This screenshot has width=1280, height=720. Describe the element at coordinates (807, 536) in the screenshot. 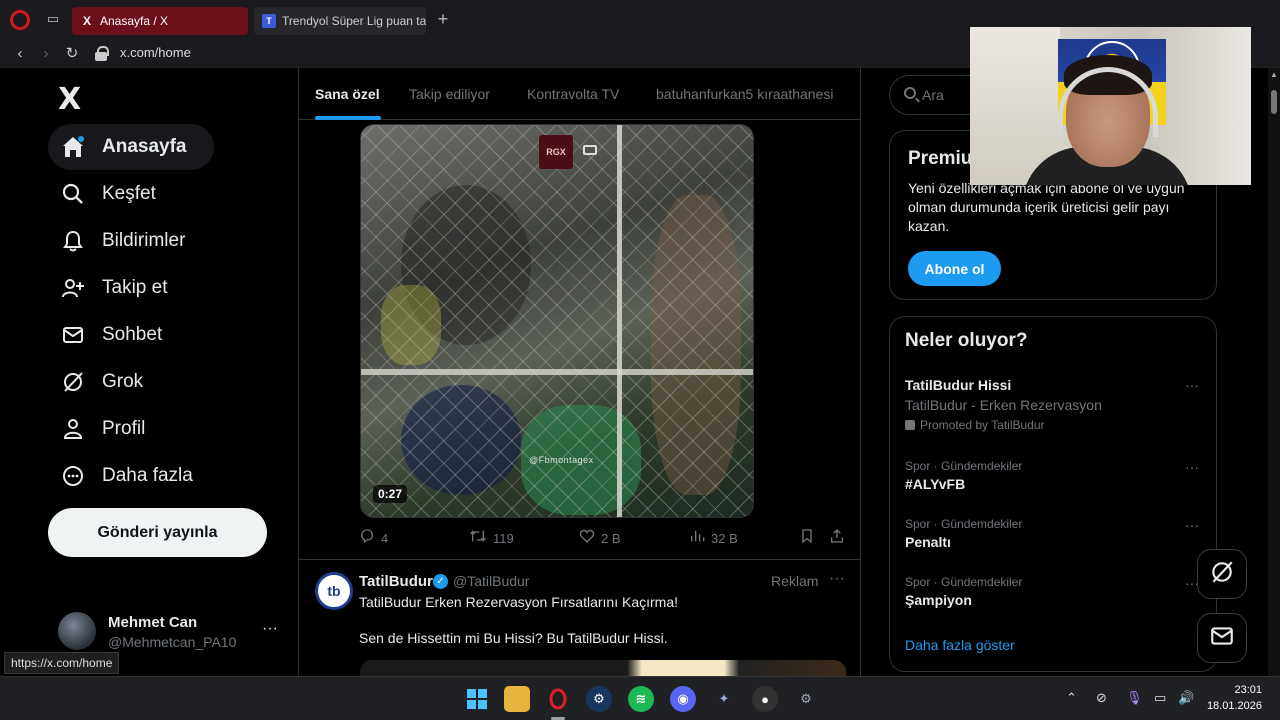

I see `bookmark-icon` at that location.